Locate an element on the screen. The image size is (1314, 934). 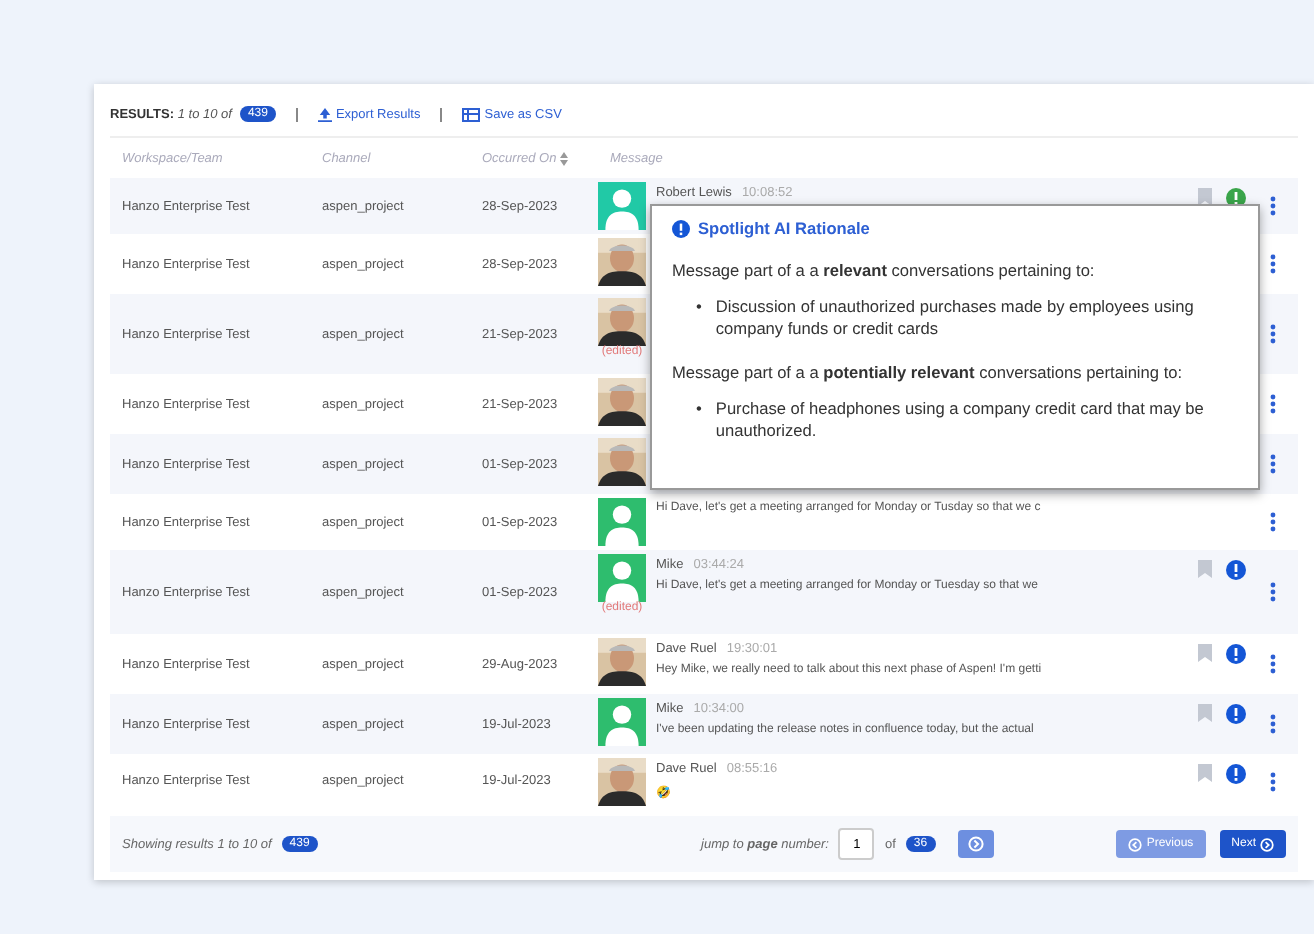
table-icon is located at coordinates (471, 114).